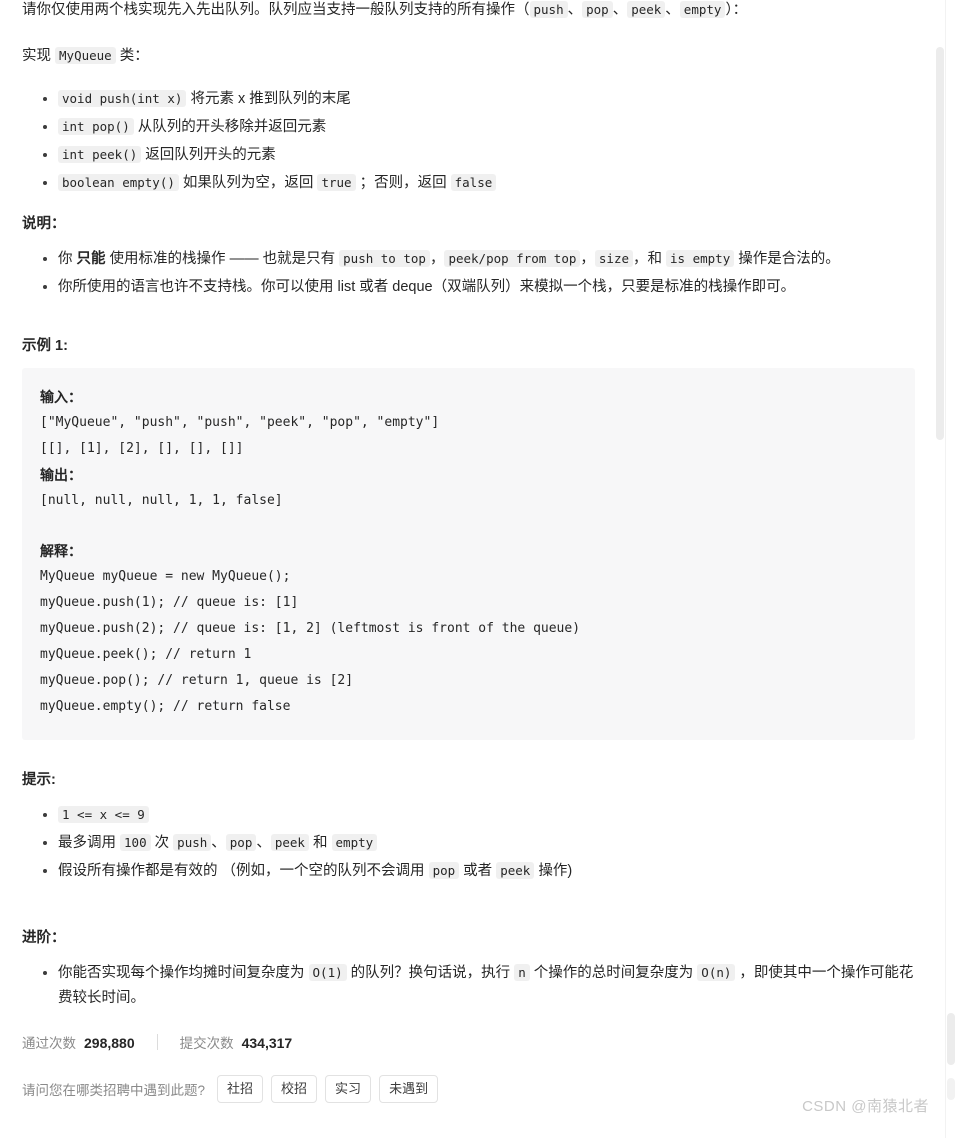 The image size is (957, 1138). What do you see at coordinates (348, 1089) in the screenshot?
I see `poll-option-internship: 实习` at bounding box center [348, 1089].